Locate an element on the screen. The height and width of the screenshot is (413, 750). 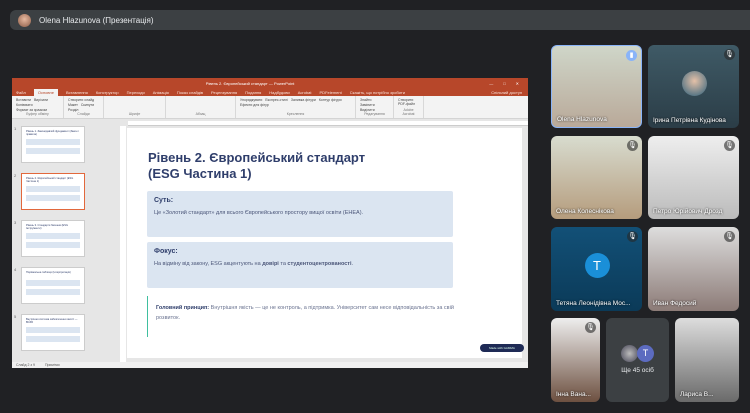
participant-tile: ▮ Olena Hlazunova is located at coordinates (596, 86).